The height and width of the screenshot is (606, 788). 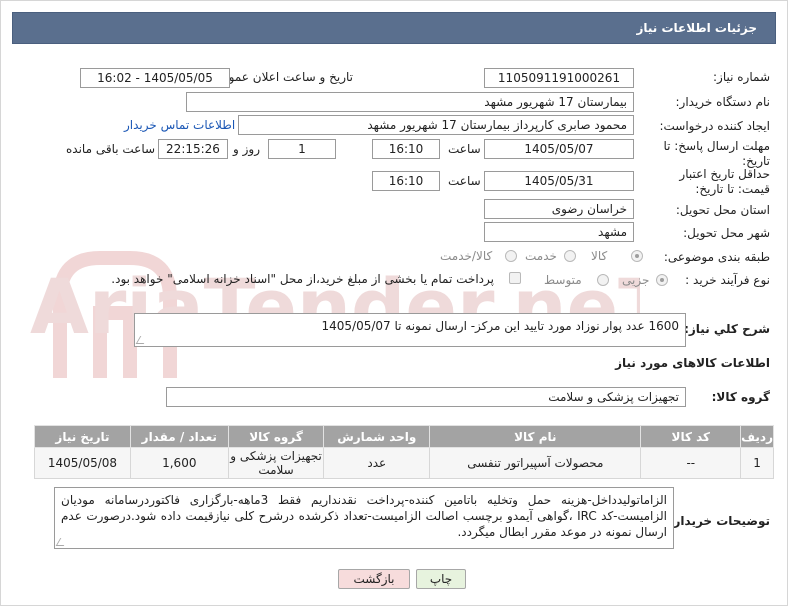 What do you see at coordinates (692, 363) in the screenshot?
I see `goods-info-heading: اطلاعات کالاهای مورد نیاز` at bounding box center [692, 363].